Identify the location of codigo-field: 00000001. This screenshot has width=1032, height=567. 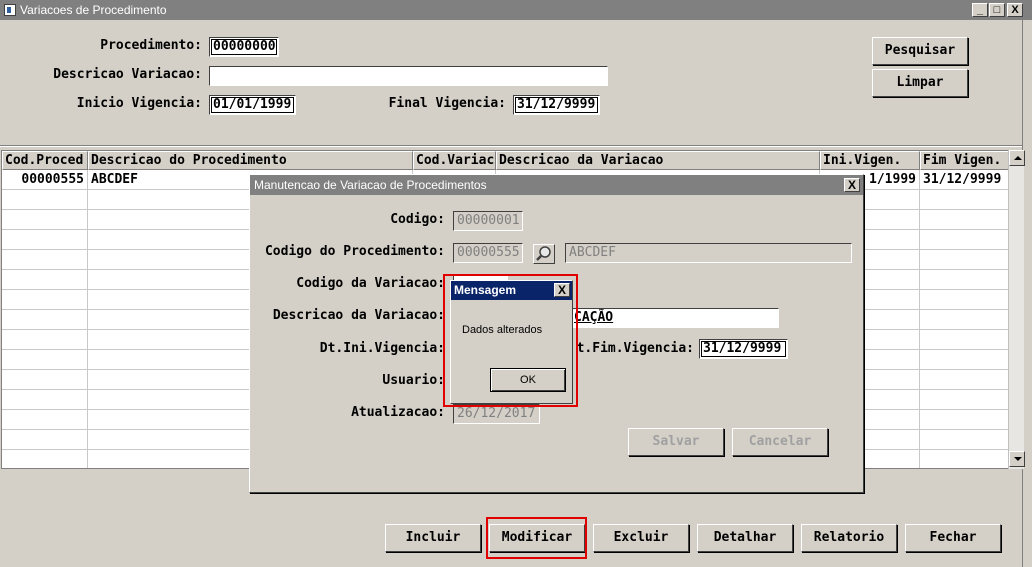
(488, 221).